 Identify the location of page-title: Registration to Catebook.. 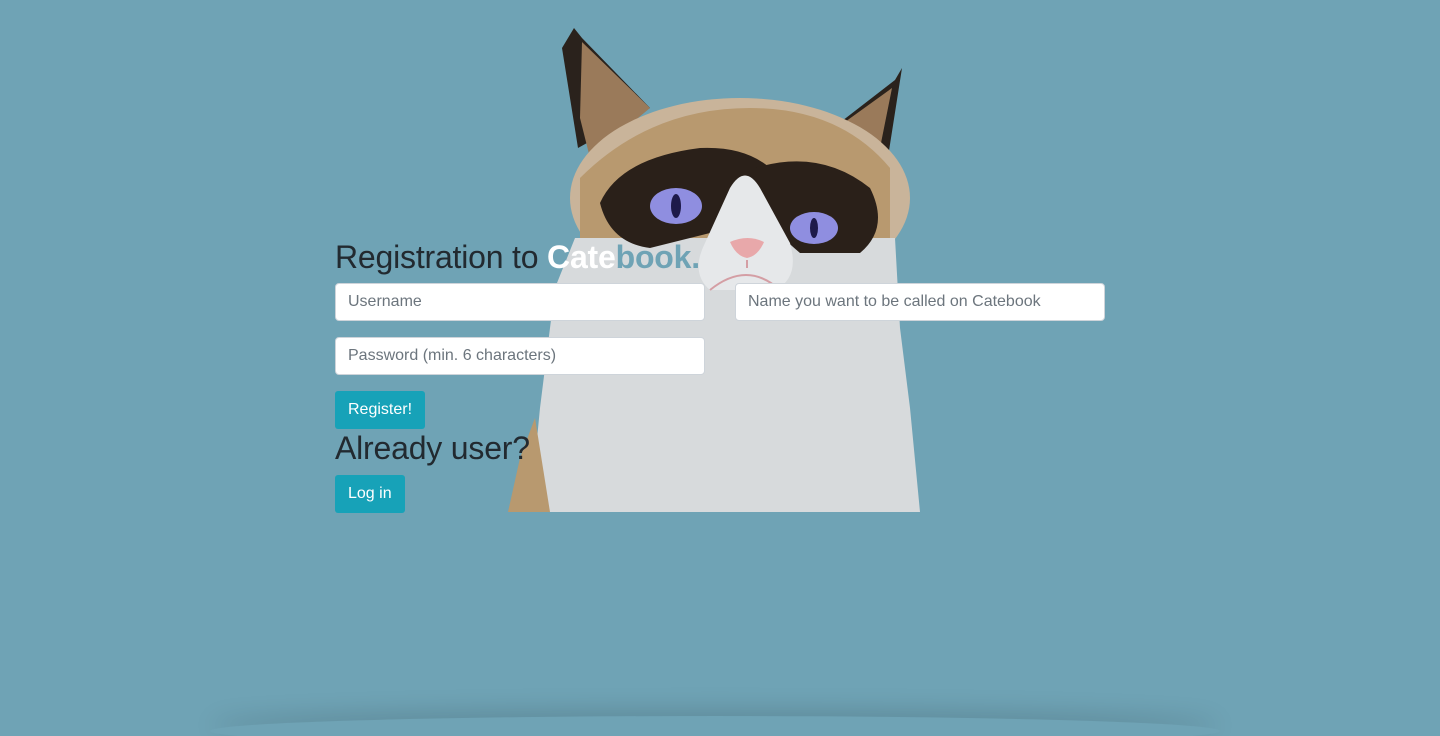
(720, 257).